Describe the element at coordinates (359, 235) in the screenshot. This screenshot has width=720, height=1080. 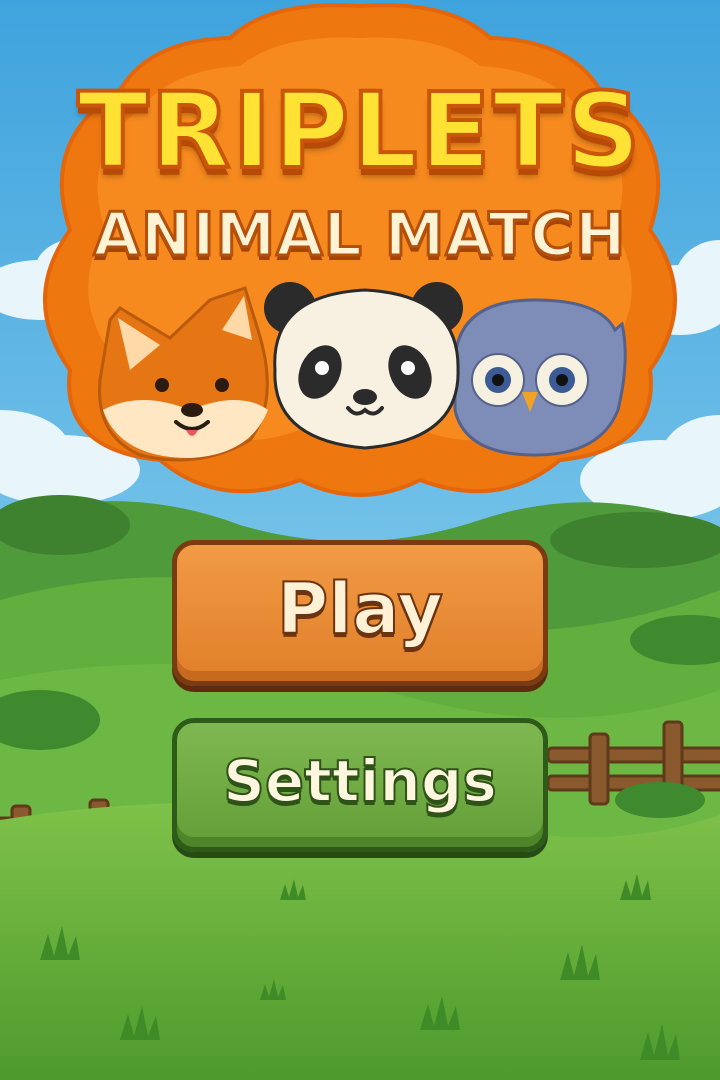
I see `game-subtitle: ANIMAL MATCH` at that location.